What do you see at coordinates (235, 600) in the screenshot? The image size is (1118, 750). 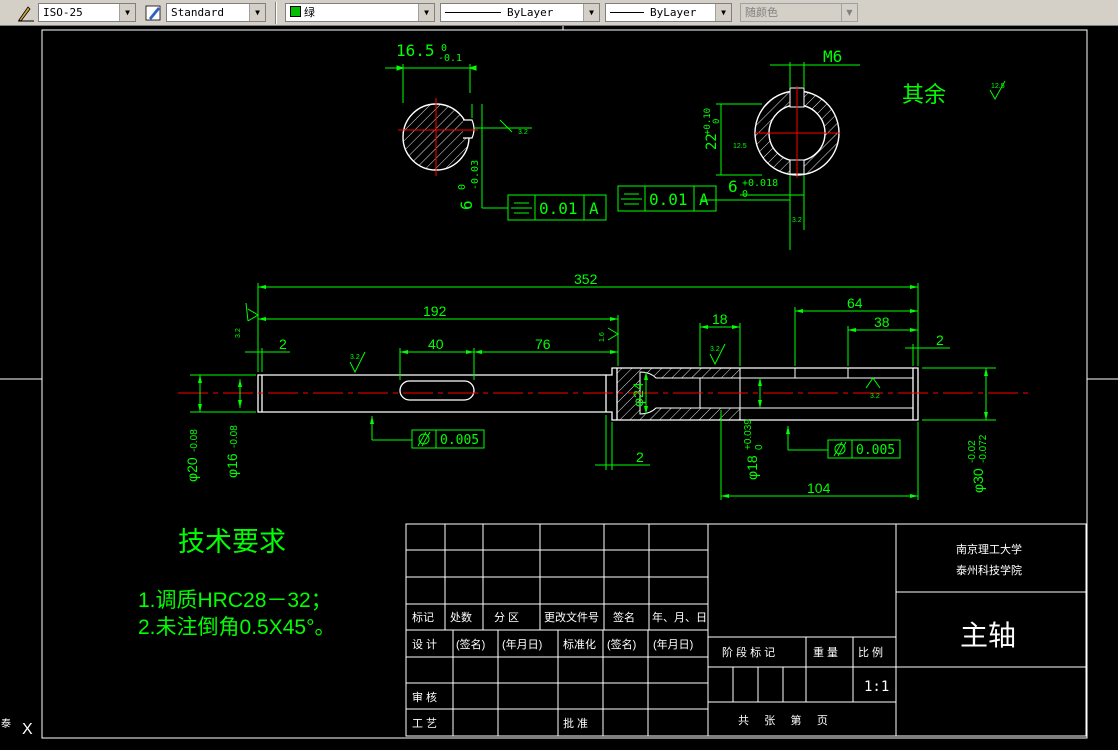 I see `requirement-1: 1.调质HRC28－32；` at bounding box center [235, 600].